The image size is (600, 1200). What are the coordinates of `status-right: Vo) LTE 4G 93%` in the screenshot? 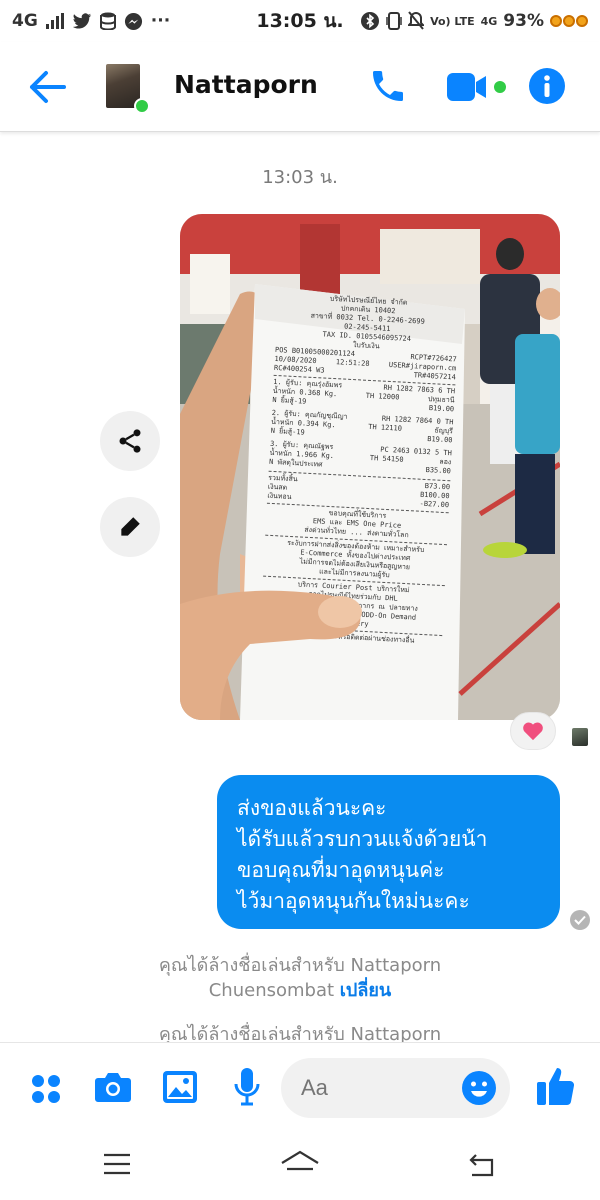 It's located at (474, 21).